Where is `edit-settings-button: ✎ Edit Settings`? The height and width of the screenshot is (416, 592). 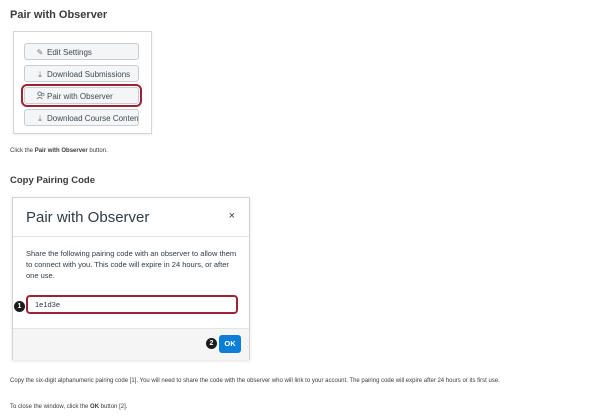
edit-settings-button: ✎ Edit Settings is located at coordinates (81, 51).